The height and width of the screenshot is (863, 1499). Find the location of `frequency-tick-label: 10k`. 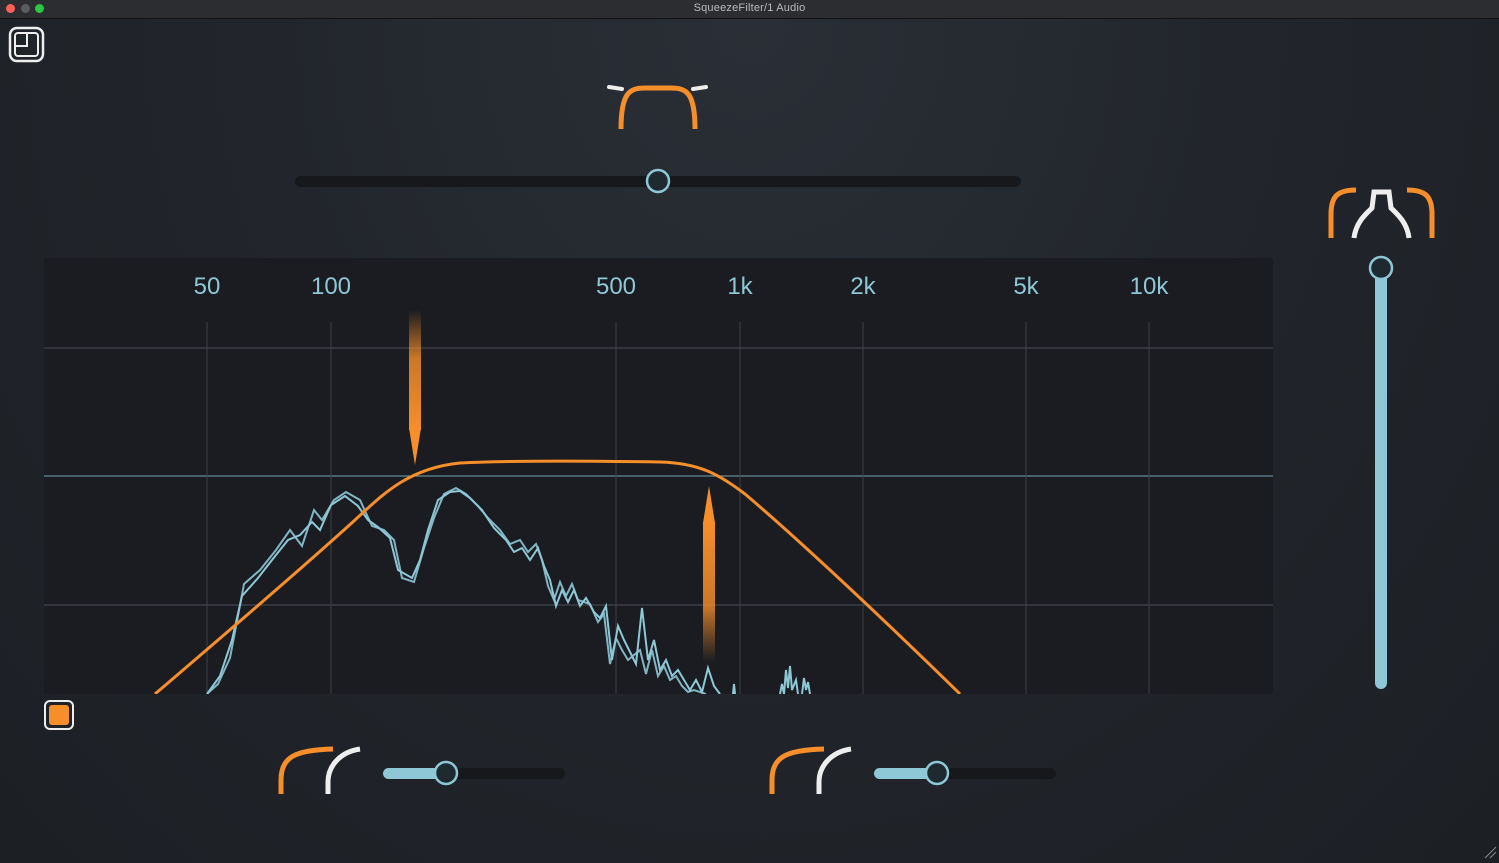

frequency-tick-label: 10k is located at coordinates (1150, 286).